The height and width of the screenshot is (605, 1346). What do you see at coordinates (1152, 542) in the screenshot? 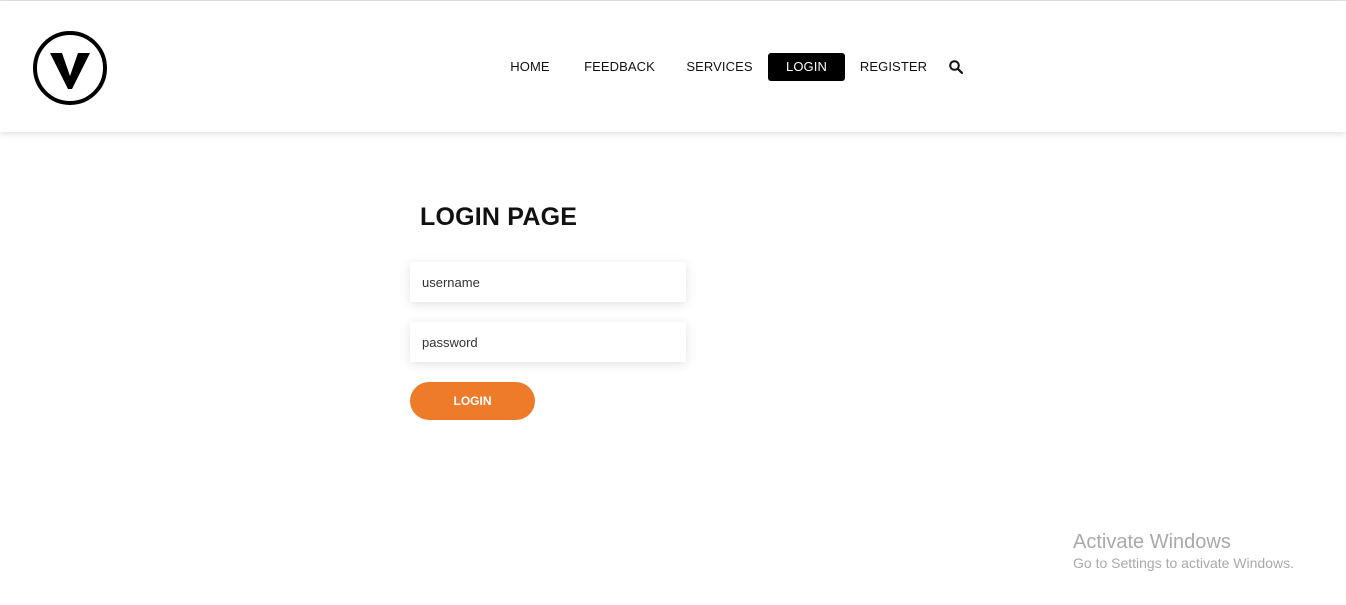
I see `watermark-title: Activate Windows` at bounding box center [1152, 542].